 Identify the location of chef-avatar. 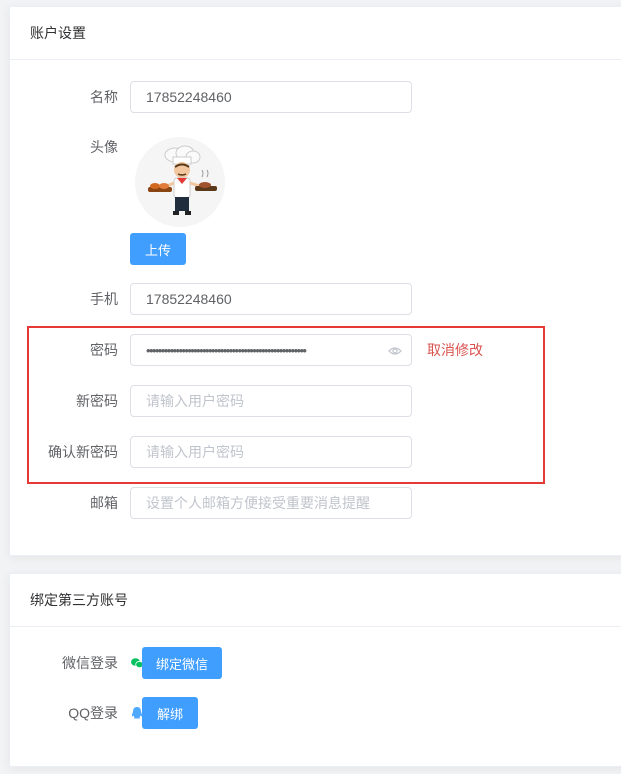
(180, 182).